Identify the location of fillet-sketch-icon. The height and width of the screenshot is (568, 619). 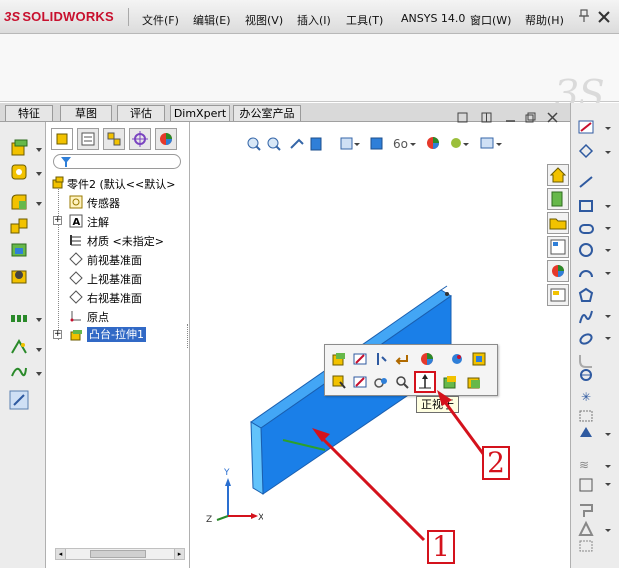
(585, 361).